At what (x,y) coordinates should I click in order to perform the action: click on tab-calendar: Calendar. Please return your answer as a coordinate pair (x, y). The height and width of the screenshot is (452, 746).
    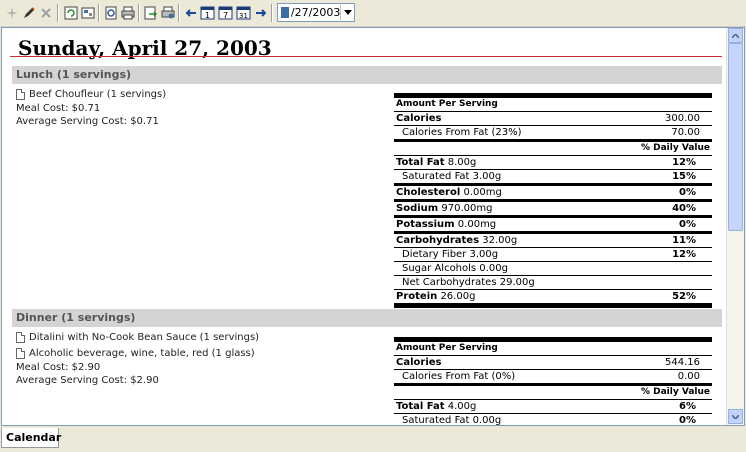
    Looking at the image, I should click on (31, 438).